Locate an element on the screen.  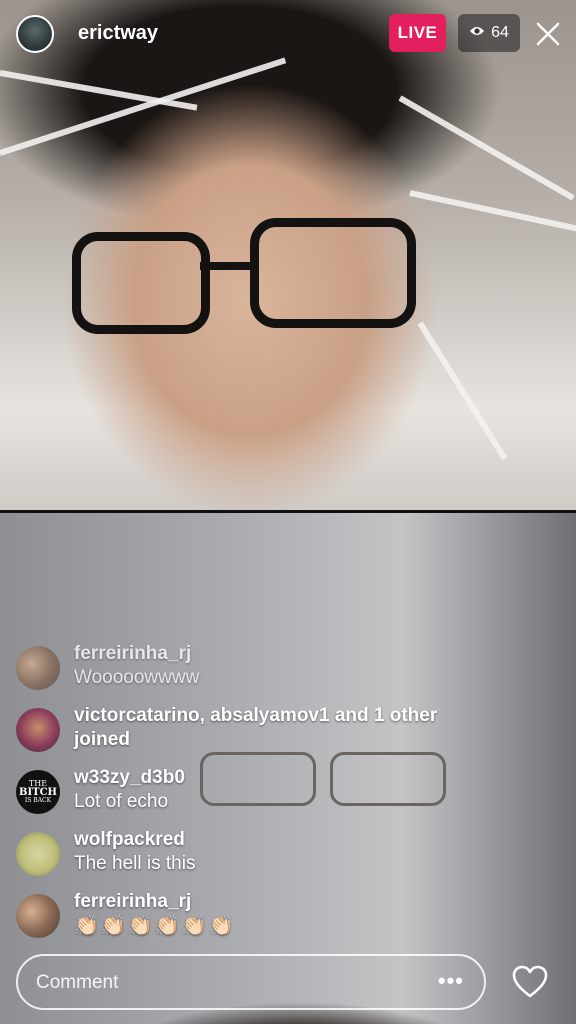
comment-item: wolfpackred The hell is this is located at coordinates (236, 852).